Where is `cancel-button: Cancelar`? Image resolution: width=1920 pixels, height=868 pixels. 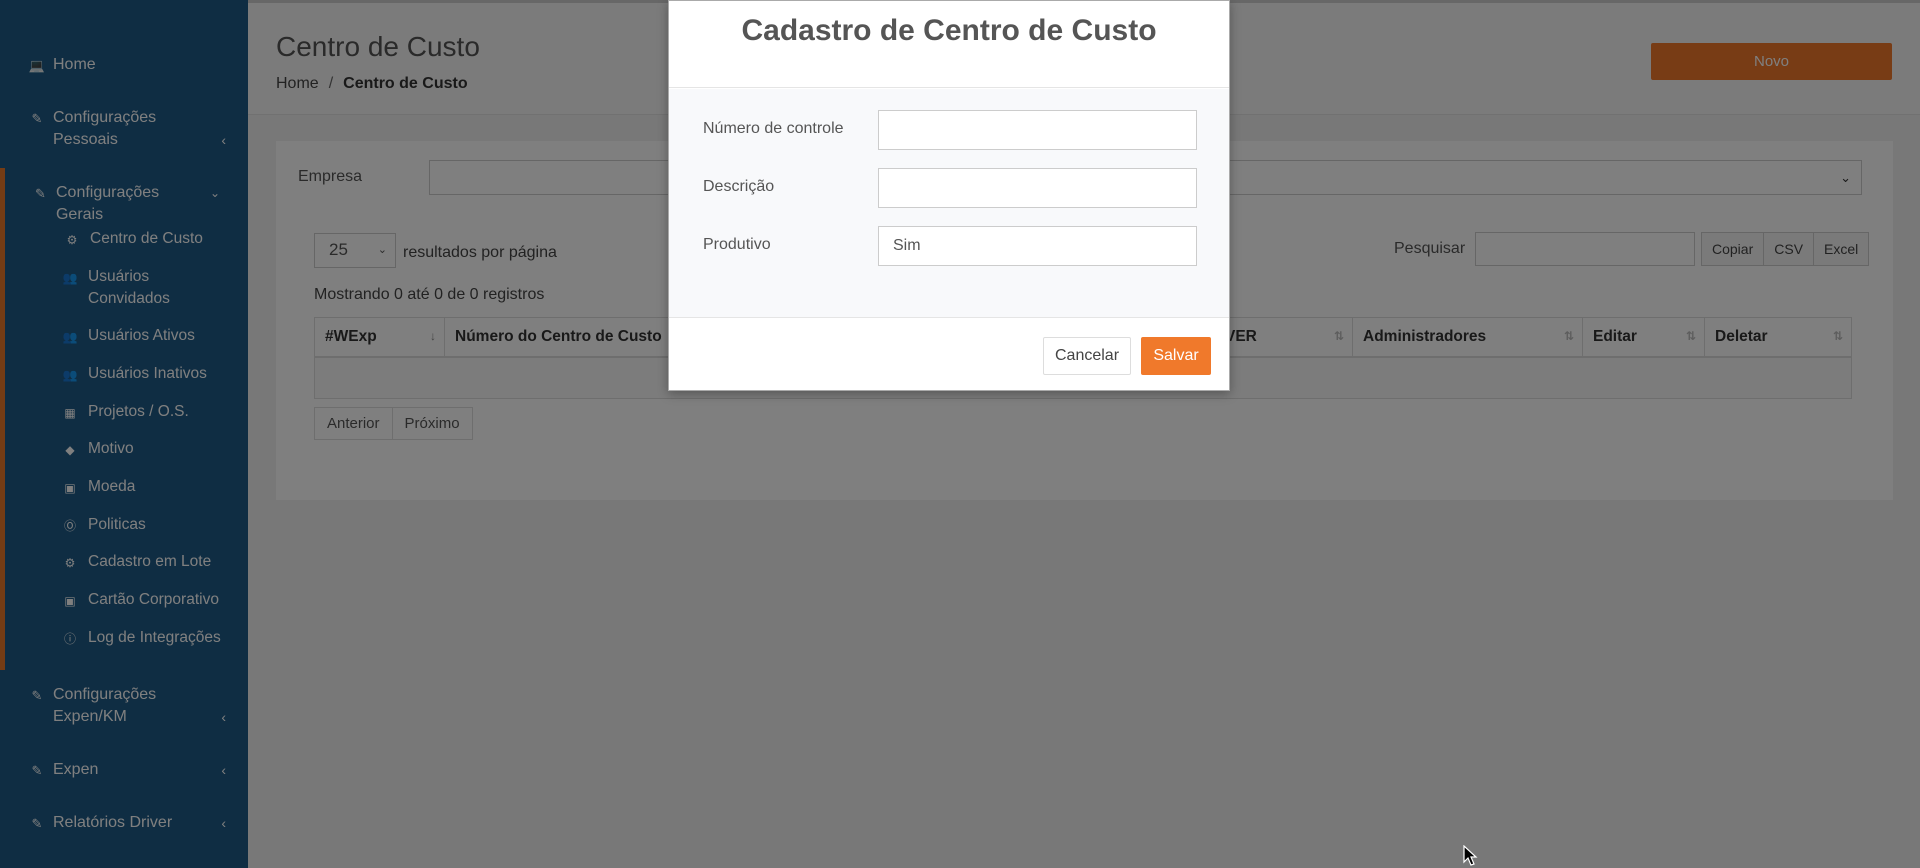 cancel-button: Cancelar is located at coordinates (1087, 356).